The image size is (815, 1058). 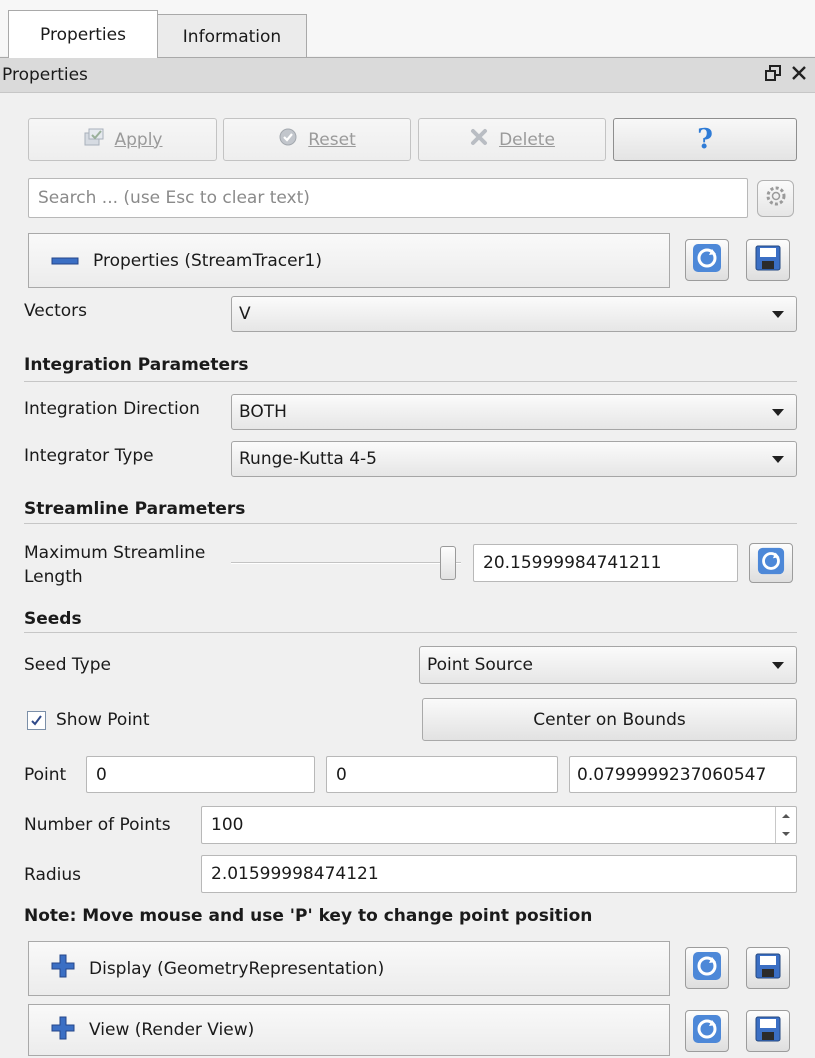 I want to click on radius-input: 2.01599998474121, so click(x=499, y=874).